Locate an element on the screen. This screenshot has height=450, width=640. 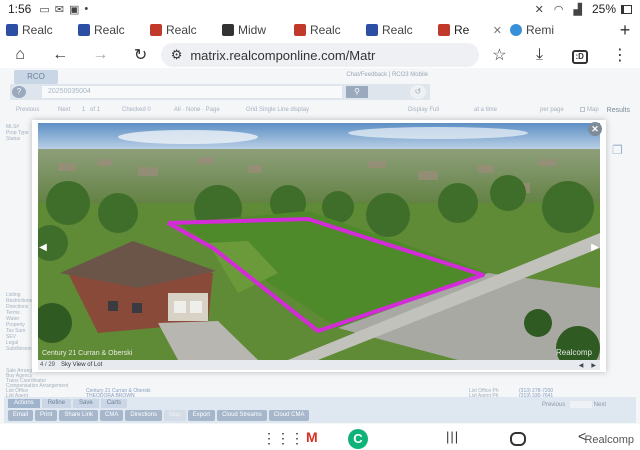
cma-button: CMA is located at coordinates (112, 415).